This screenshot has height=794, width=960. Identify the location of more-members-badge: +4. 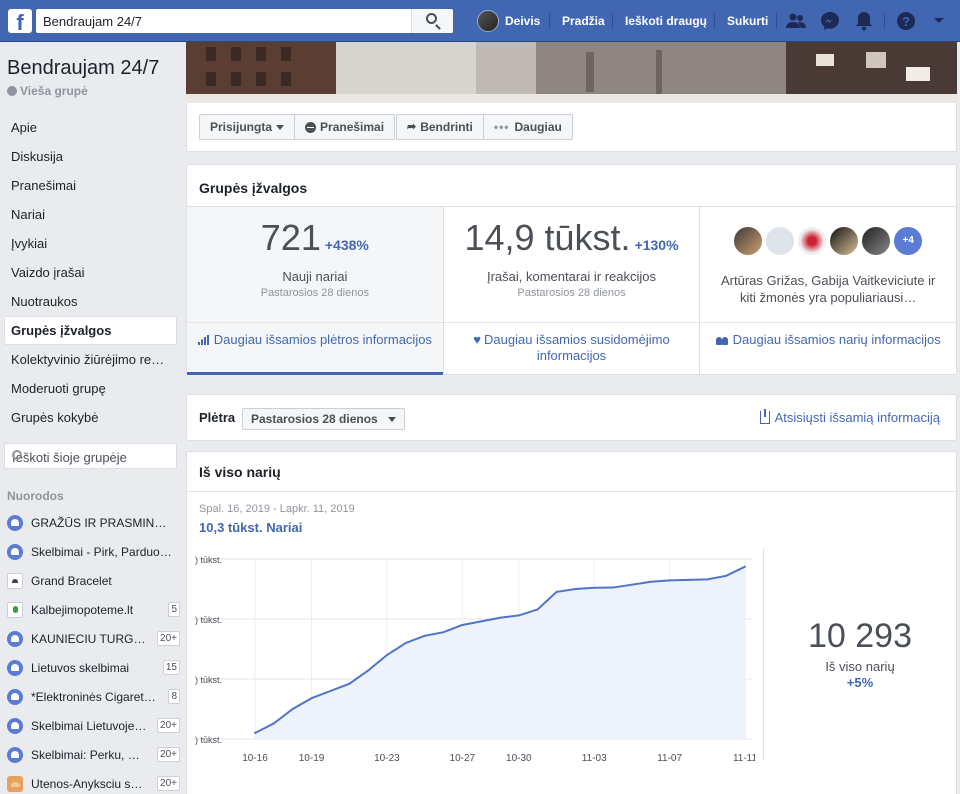
(908, 241).